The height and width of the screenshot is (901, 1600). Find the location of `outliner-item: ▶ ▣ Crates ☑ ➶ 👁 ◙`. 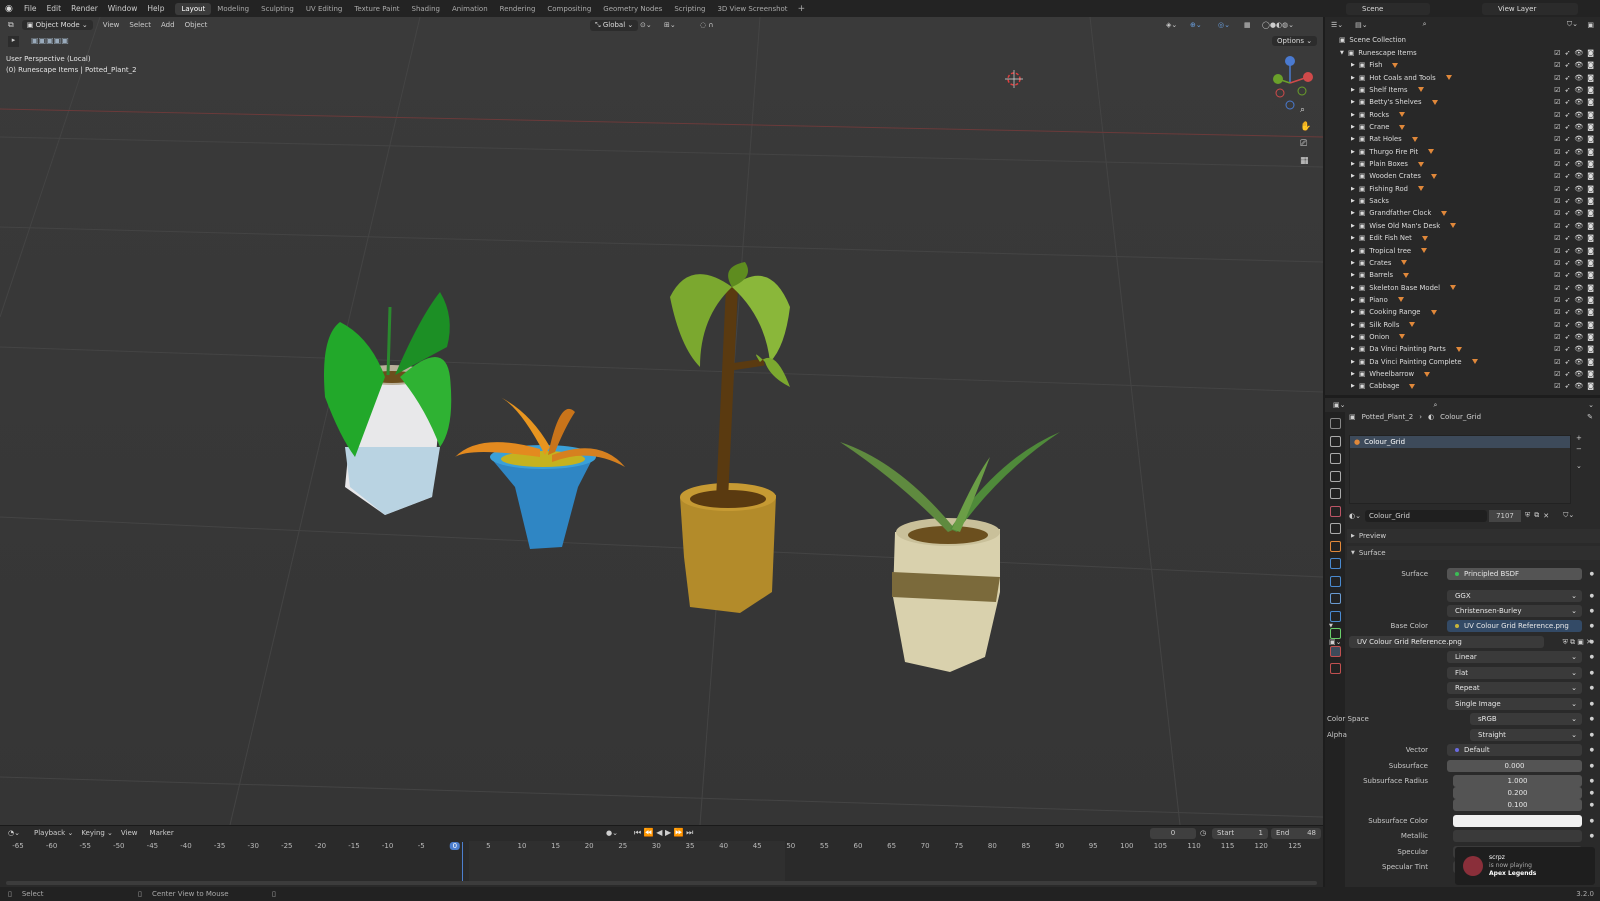

outliner-item: ▶ ▣ Crates ☑ ➶ 👁 ◙ is located at coordinates (1462, 263).